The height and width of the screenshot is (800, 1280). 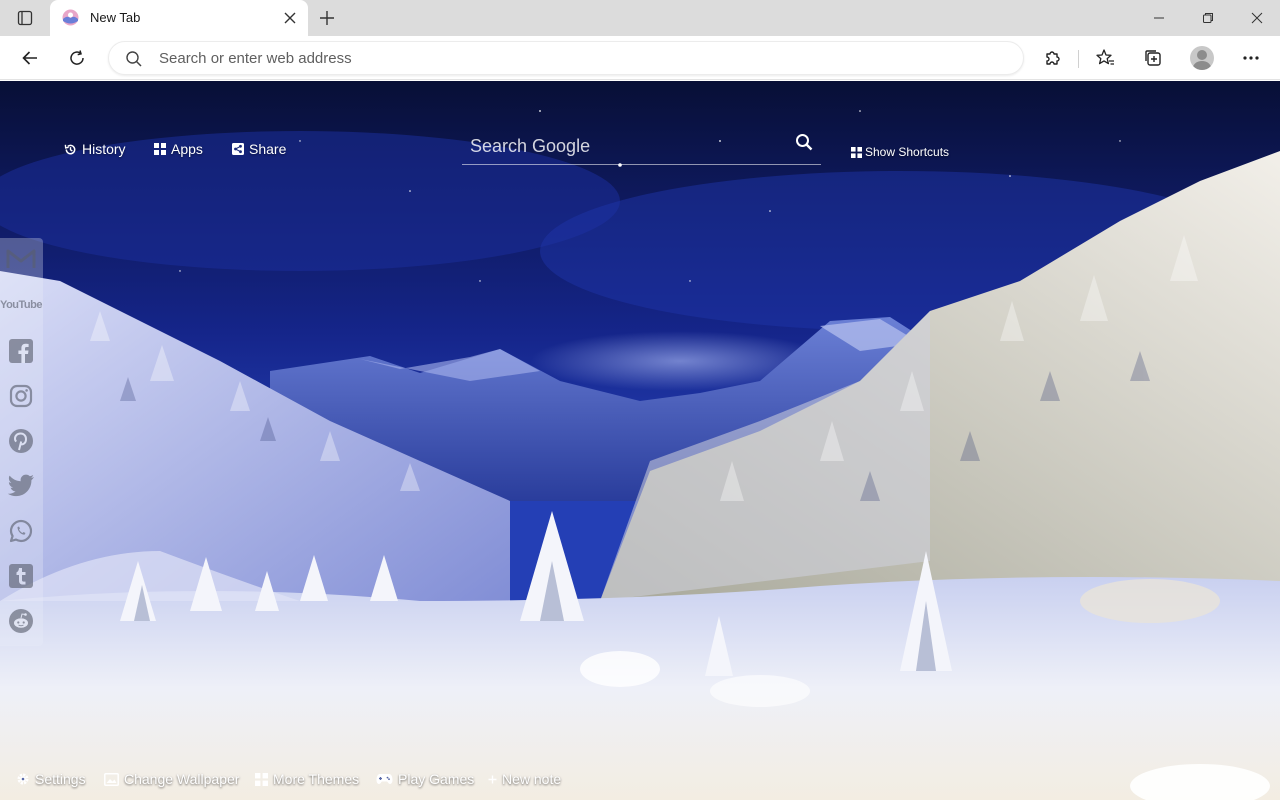 I want to click on settings-label: Settings, so click(x=60, y=779).